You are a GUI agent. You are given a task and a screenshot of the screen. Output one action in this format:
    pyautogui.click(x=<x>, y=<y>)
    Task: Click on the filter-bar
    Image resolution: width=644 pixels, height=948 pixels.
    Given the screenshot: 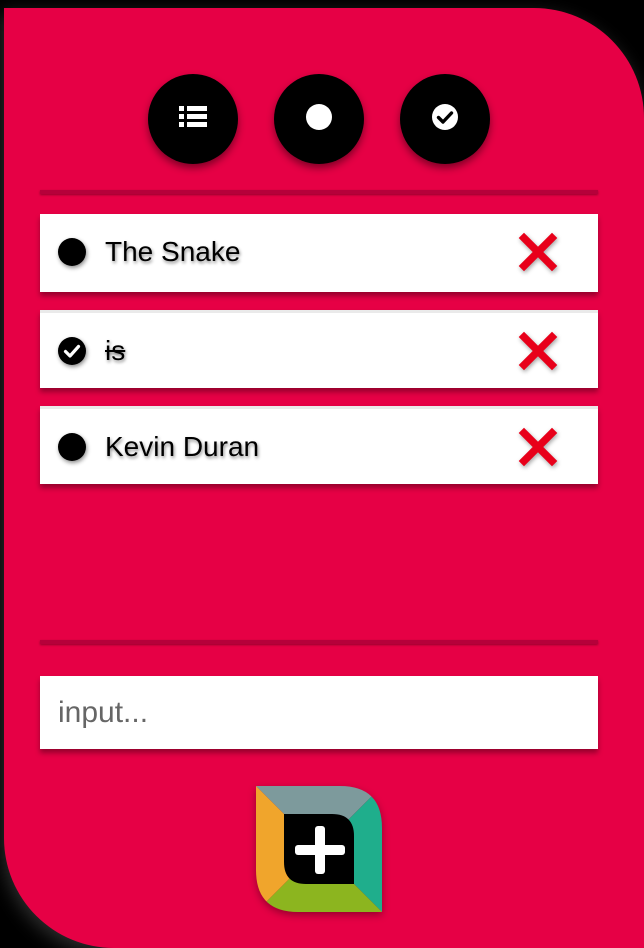 What is the action you would take?
    pyautogui.click(x=324, y=119)
    